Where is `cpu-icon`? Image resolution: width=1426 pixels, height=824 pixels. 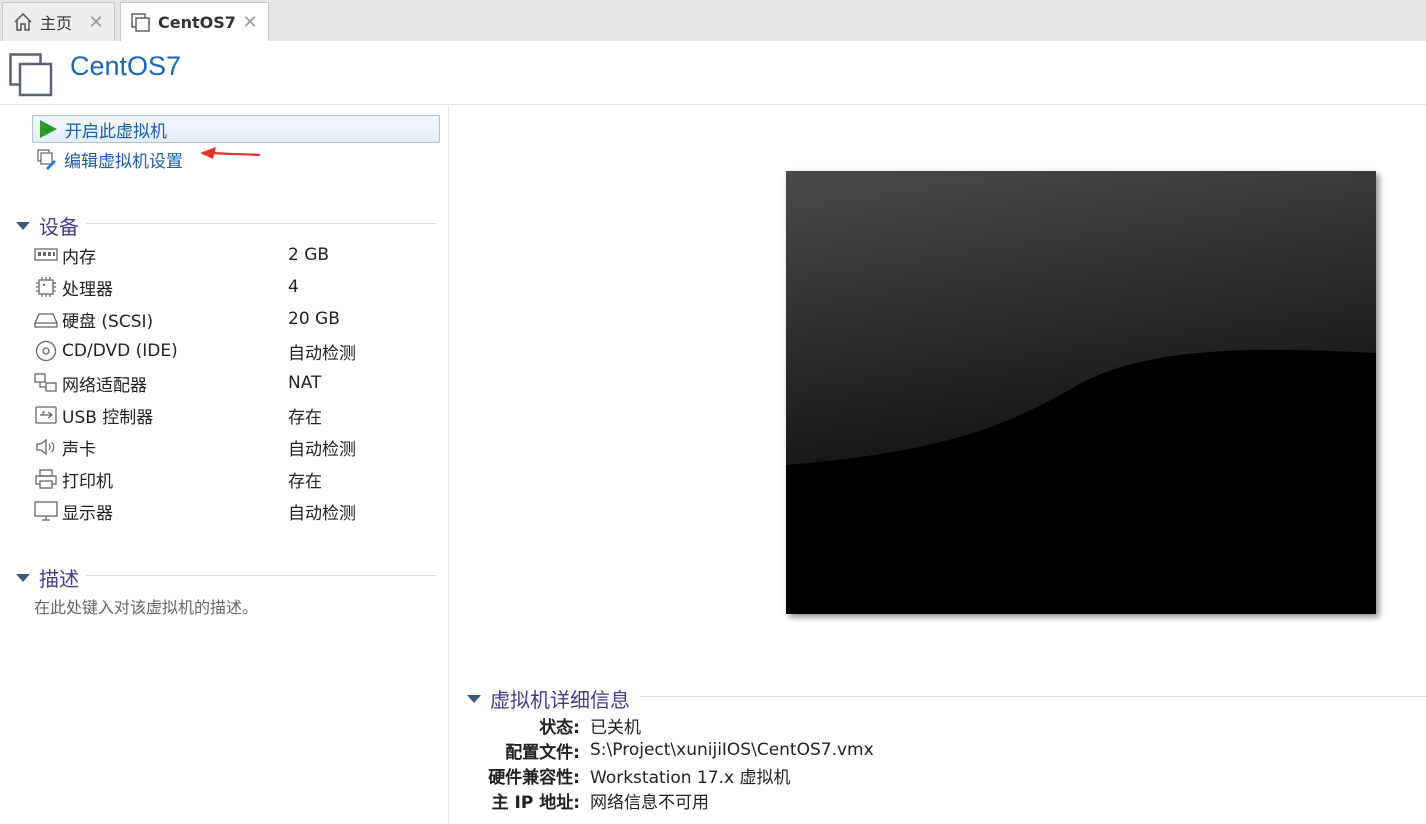
cpu-icon is located at coordinates (46, 287).